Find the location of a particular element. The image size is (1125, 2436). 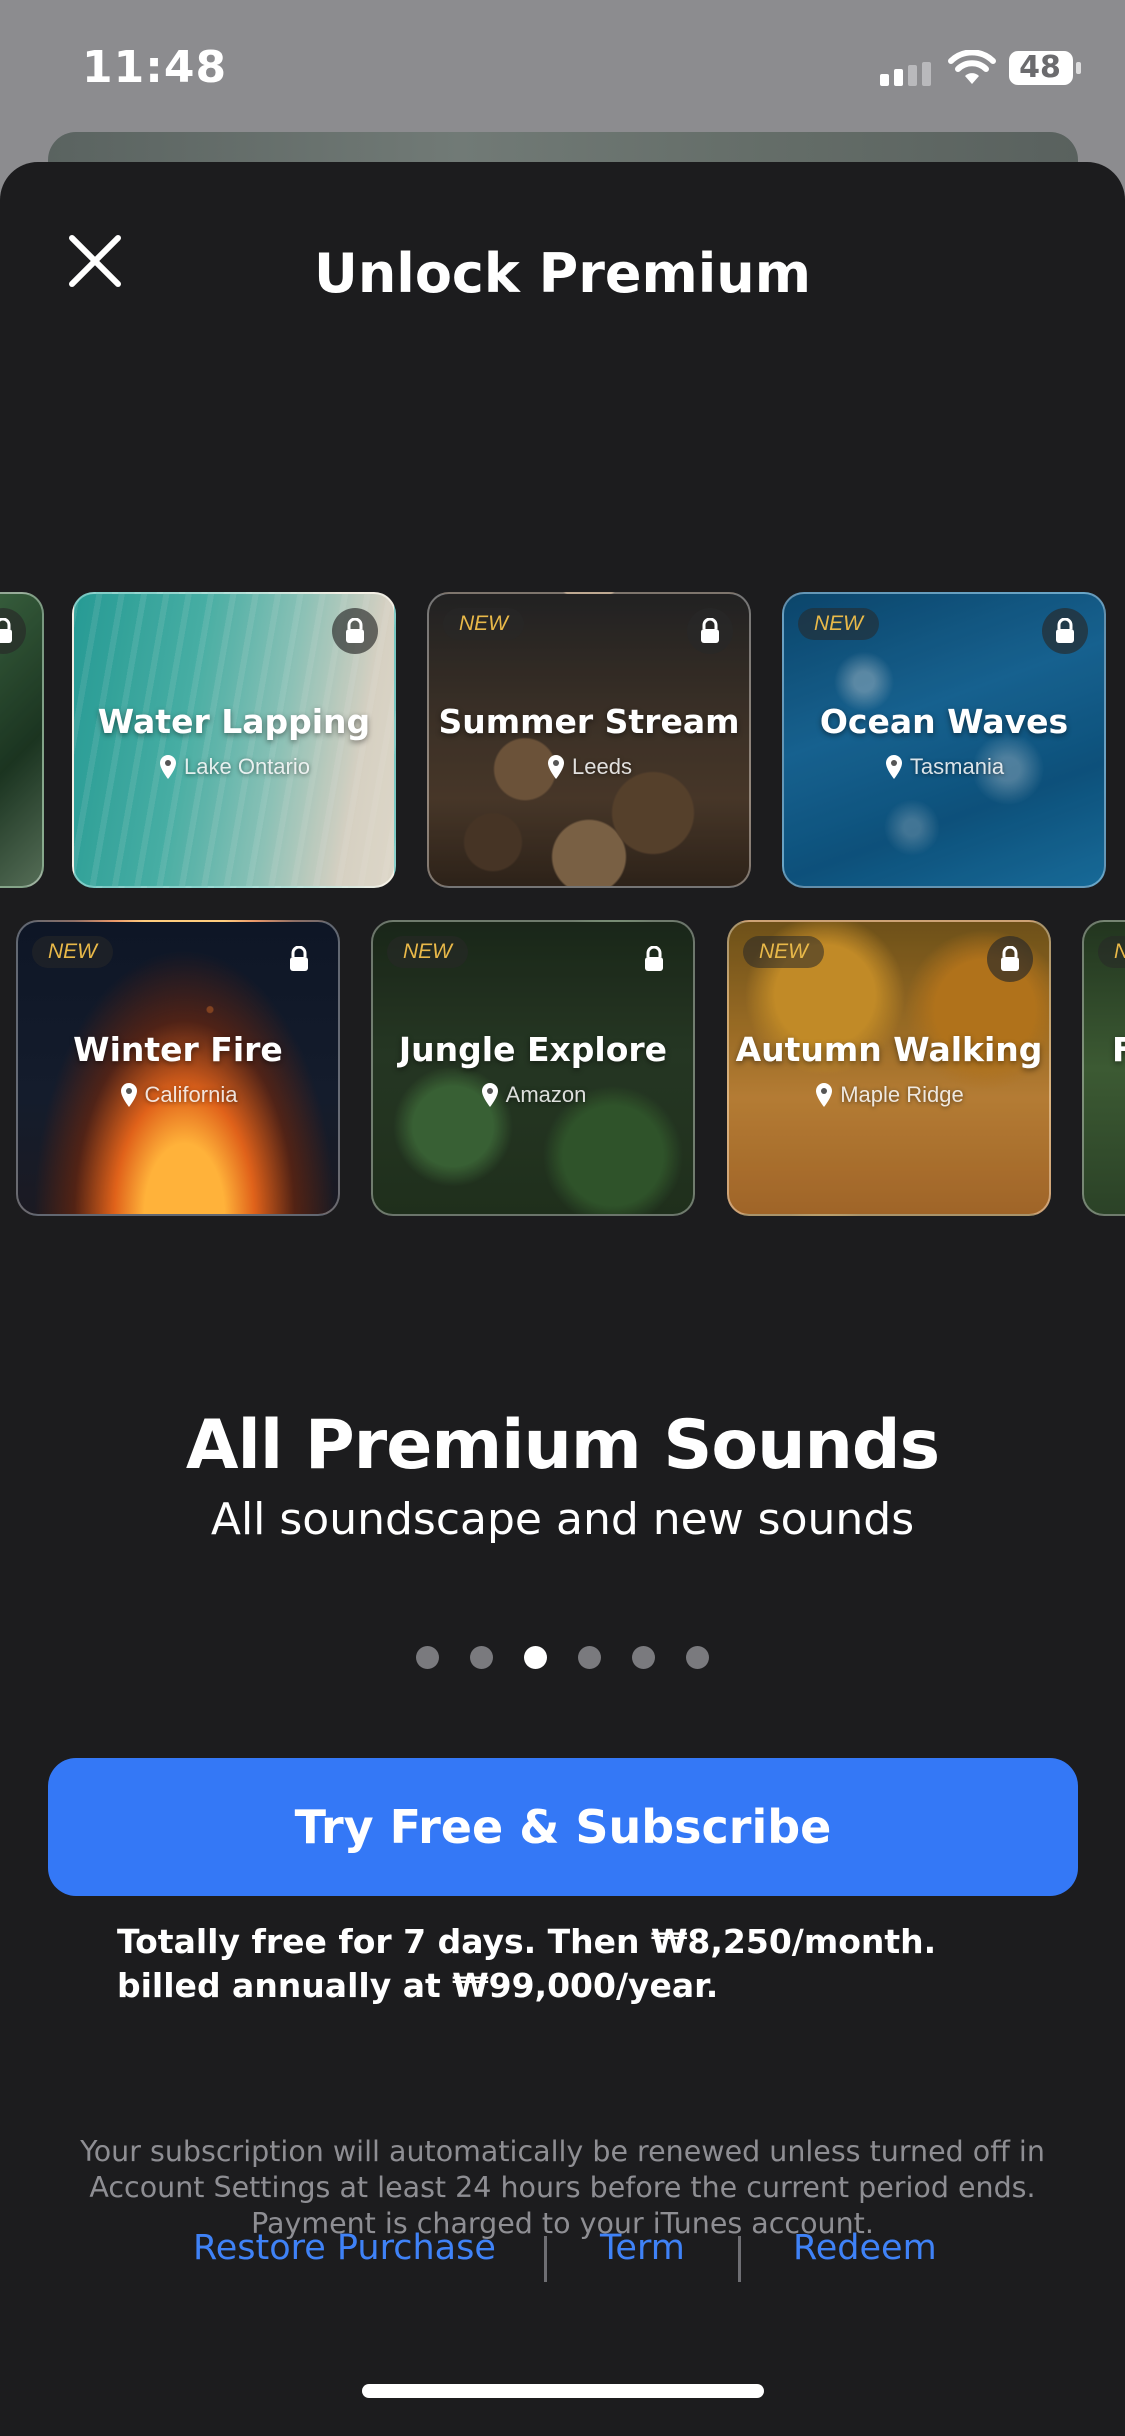

sound-card-location: California is located at coordinates (178, 1095).